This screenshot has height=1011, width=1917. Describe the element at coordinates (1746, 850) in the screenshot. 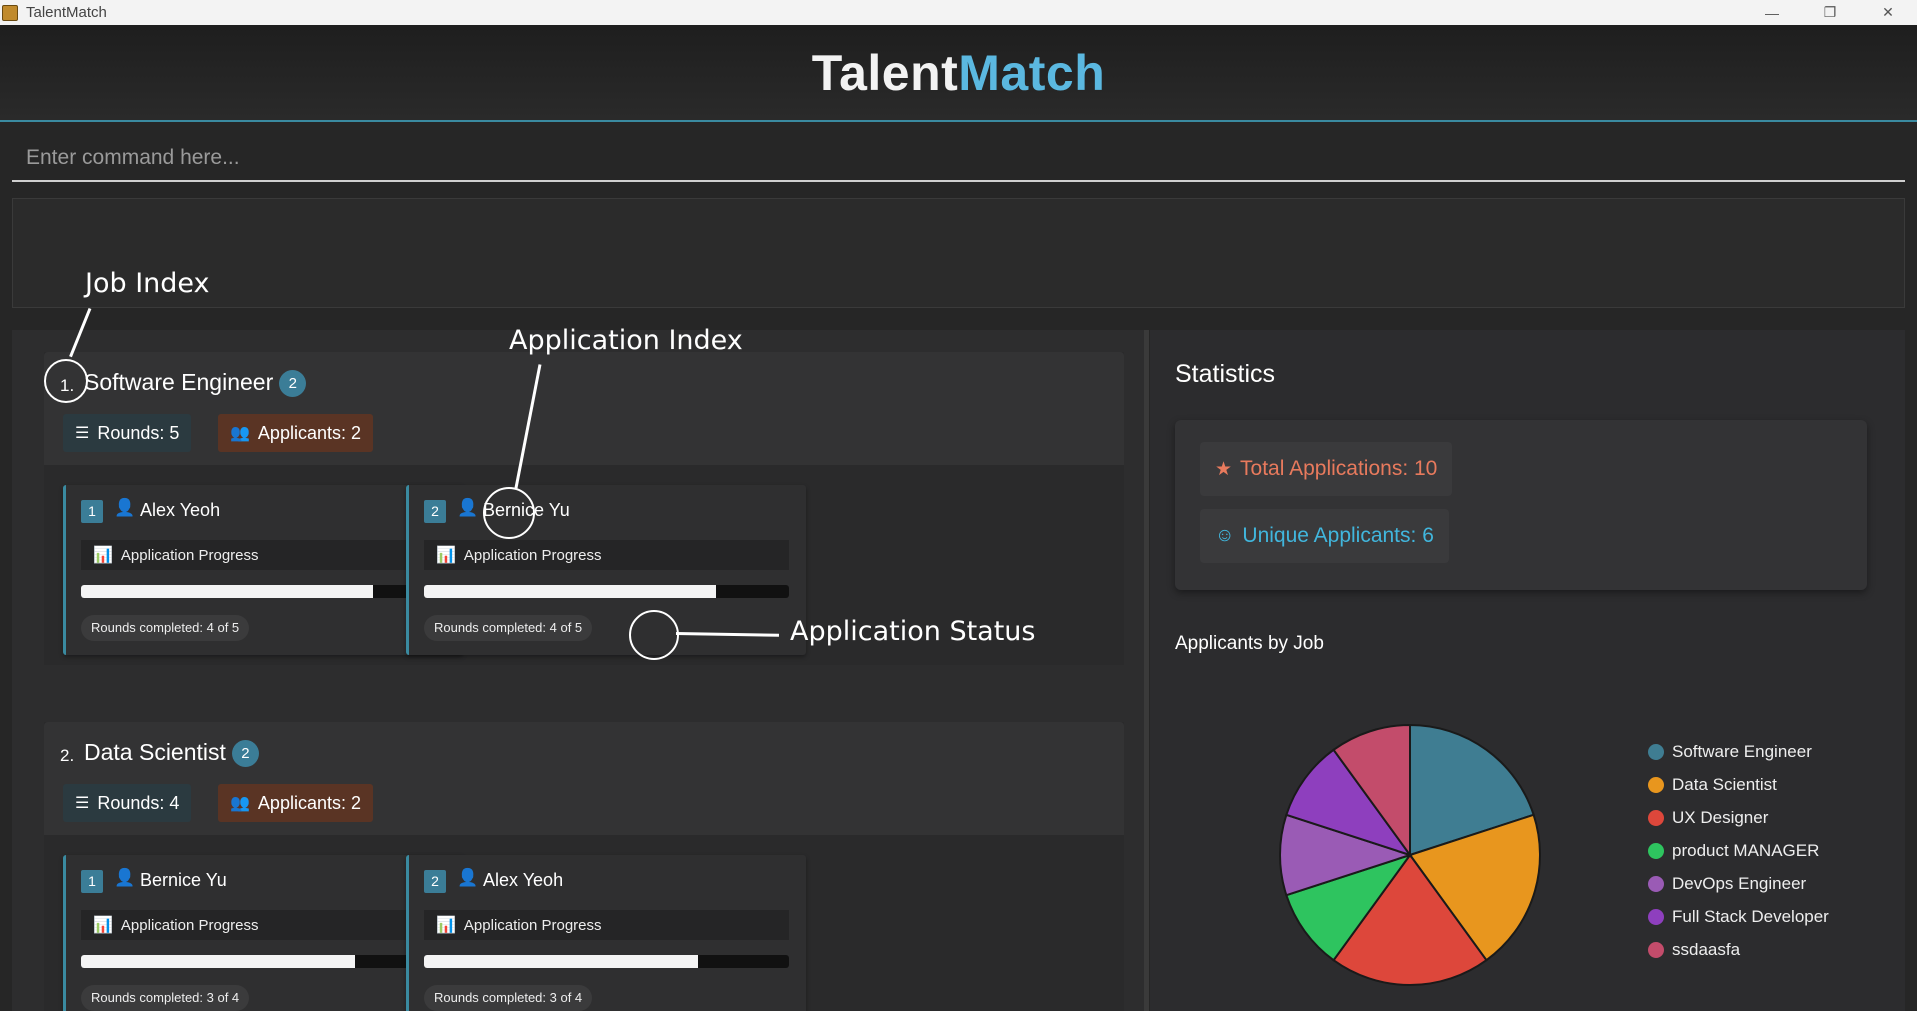

I see `legend-label: product MANAGER` at that location.